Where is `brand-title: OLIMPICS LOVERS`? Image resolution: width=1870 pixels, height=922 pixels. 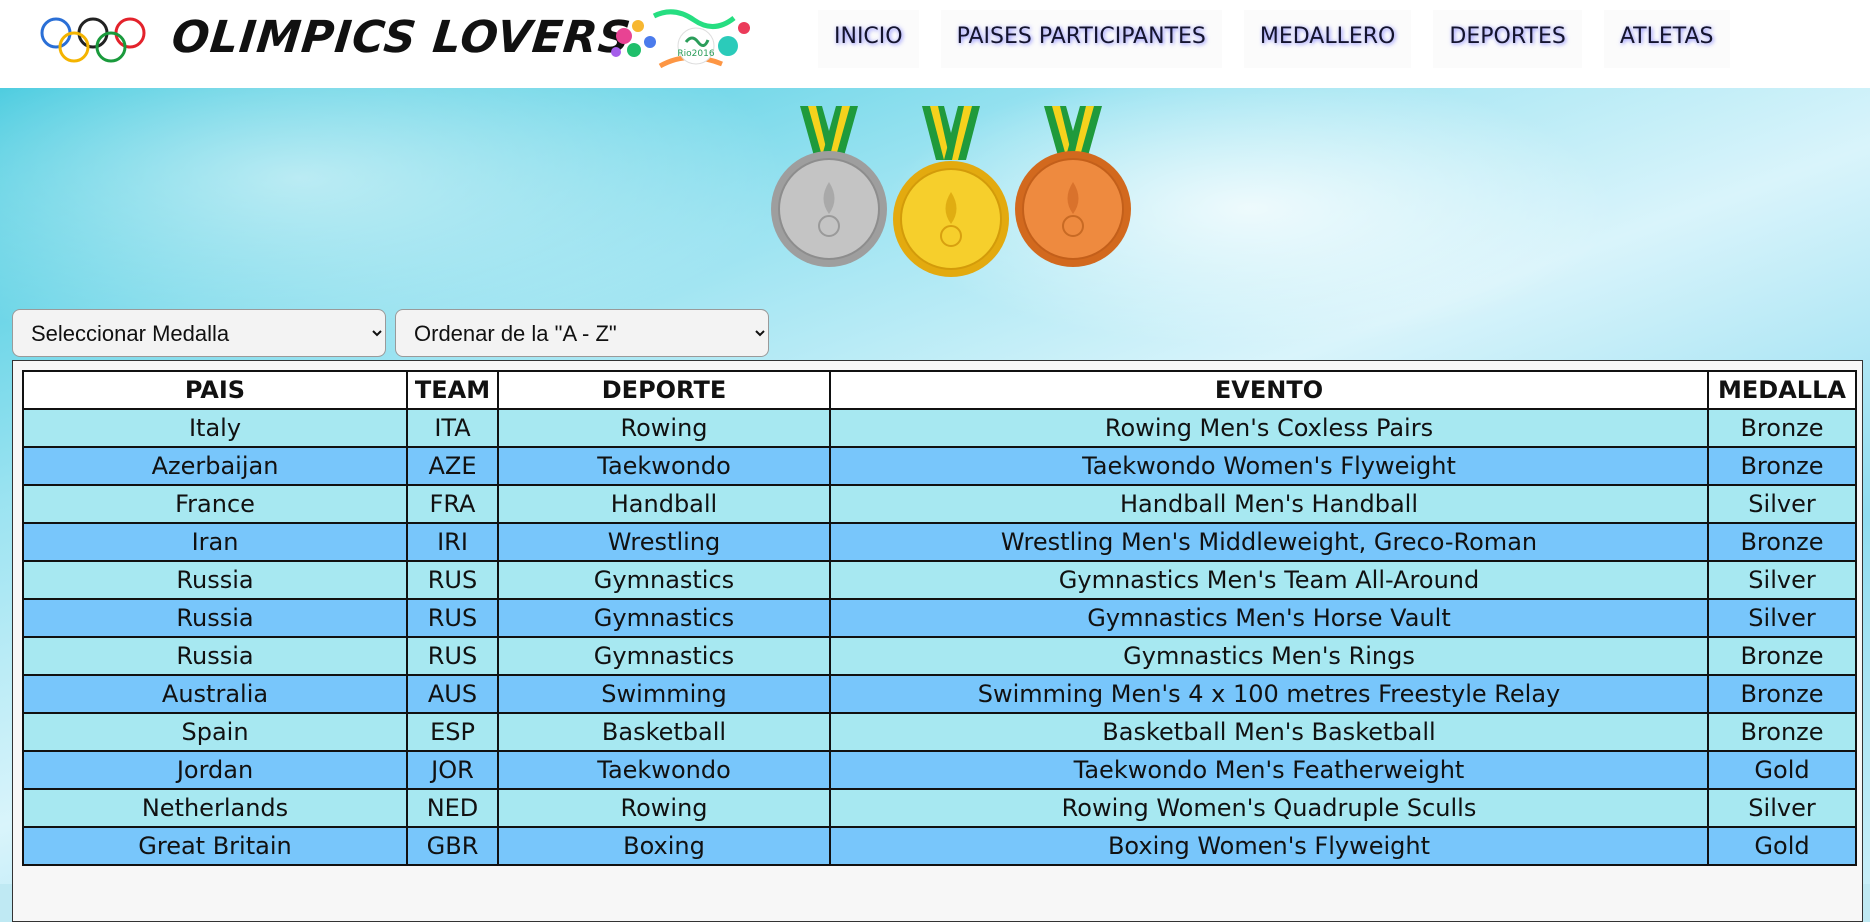 brand-title: OLIMPICS LOVERS is located at coordinates (401, 37).